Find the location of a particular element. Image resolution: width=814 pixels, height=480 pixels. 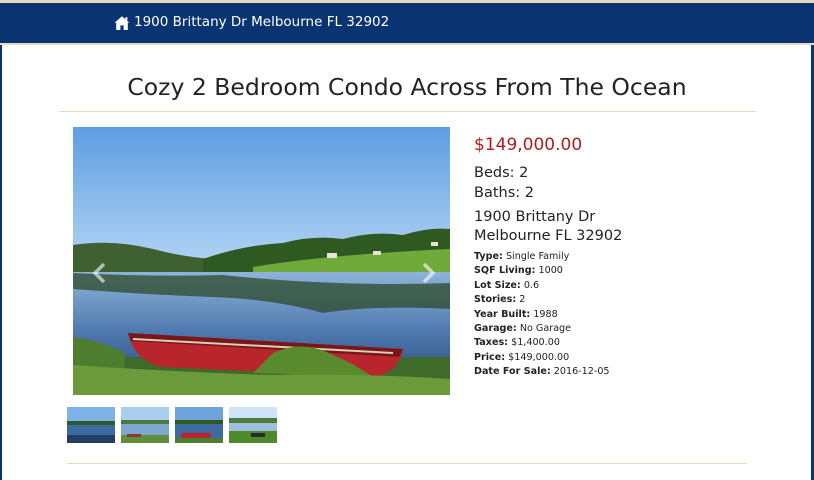

home-icon is located at coordinates (122, 23).